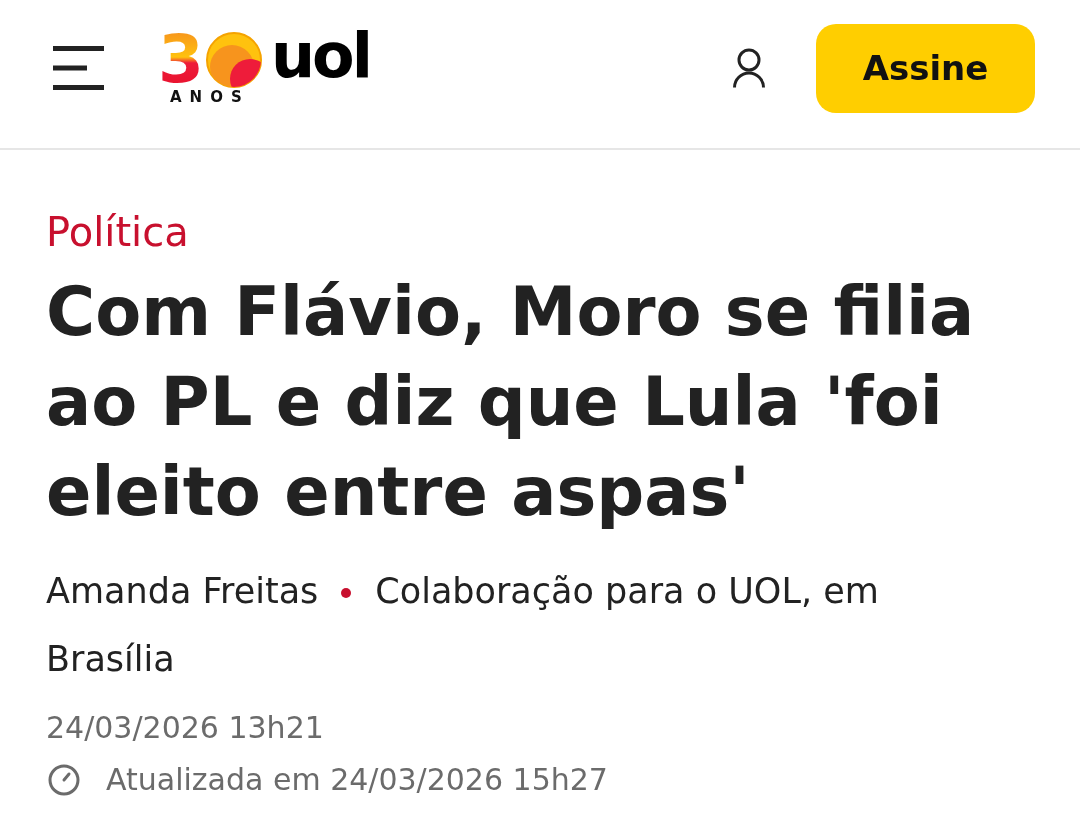 The height and width of the screenshot is (813, 1080). Describe the element at coordinates (463, 625) in the screenshot. I see `byline: Amanda Freitas Colaboração para o UOL, em Brasília` at that location.